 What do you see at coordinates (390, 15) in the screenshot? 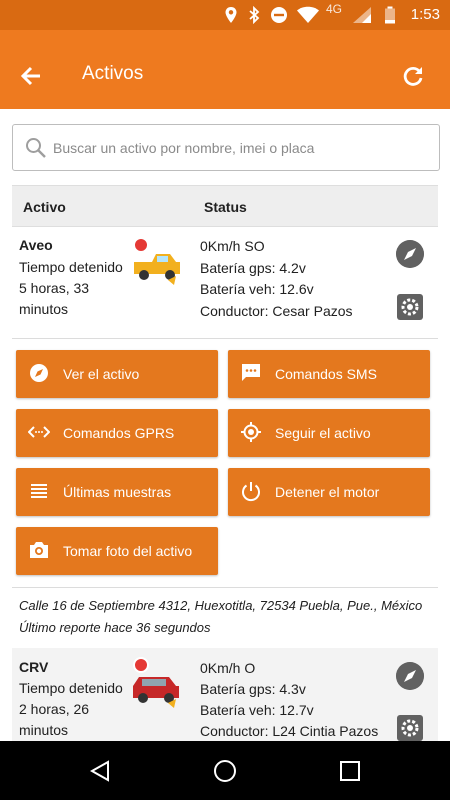
I see `battery-icon` at bounding box center [390, 15].